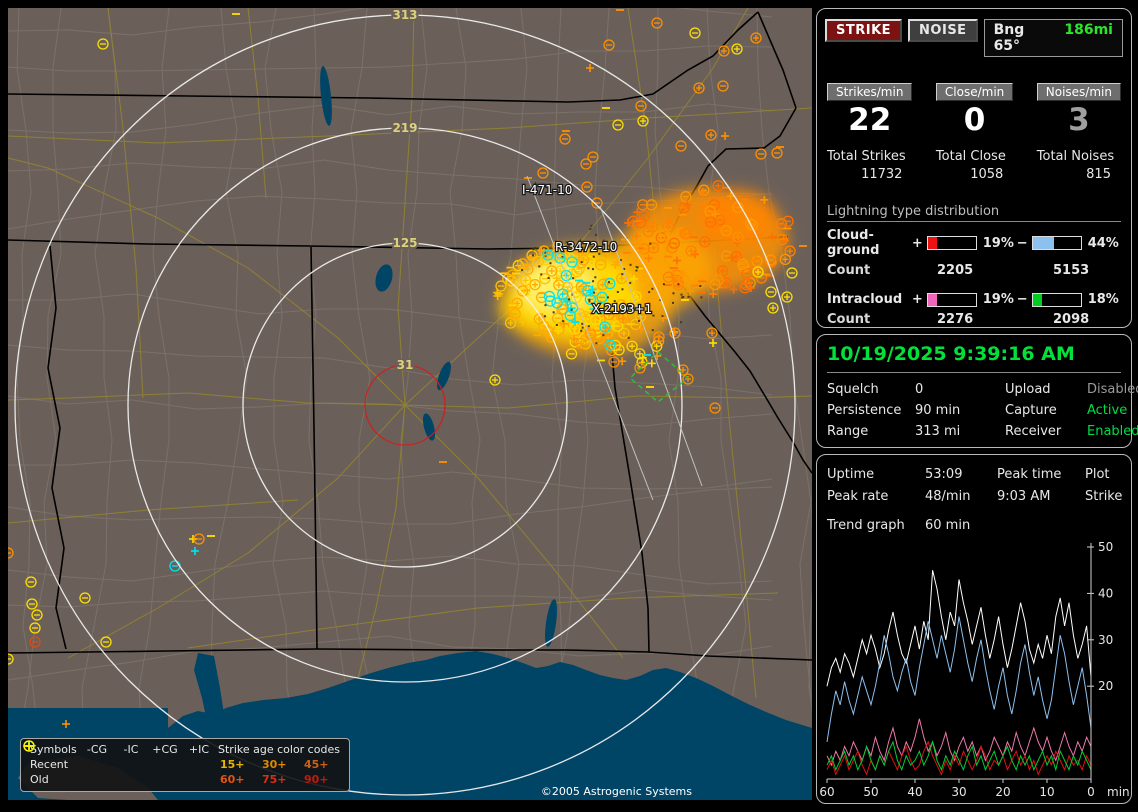  I want to click on range-value: 313 mi, so click(938, 431).